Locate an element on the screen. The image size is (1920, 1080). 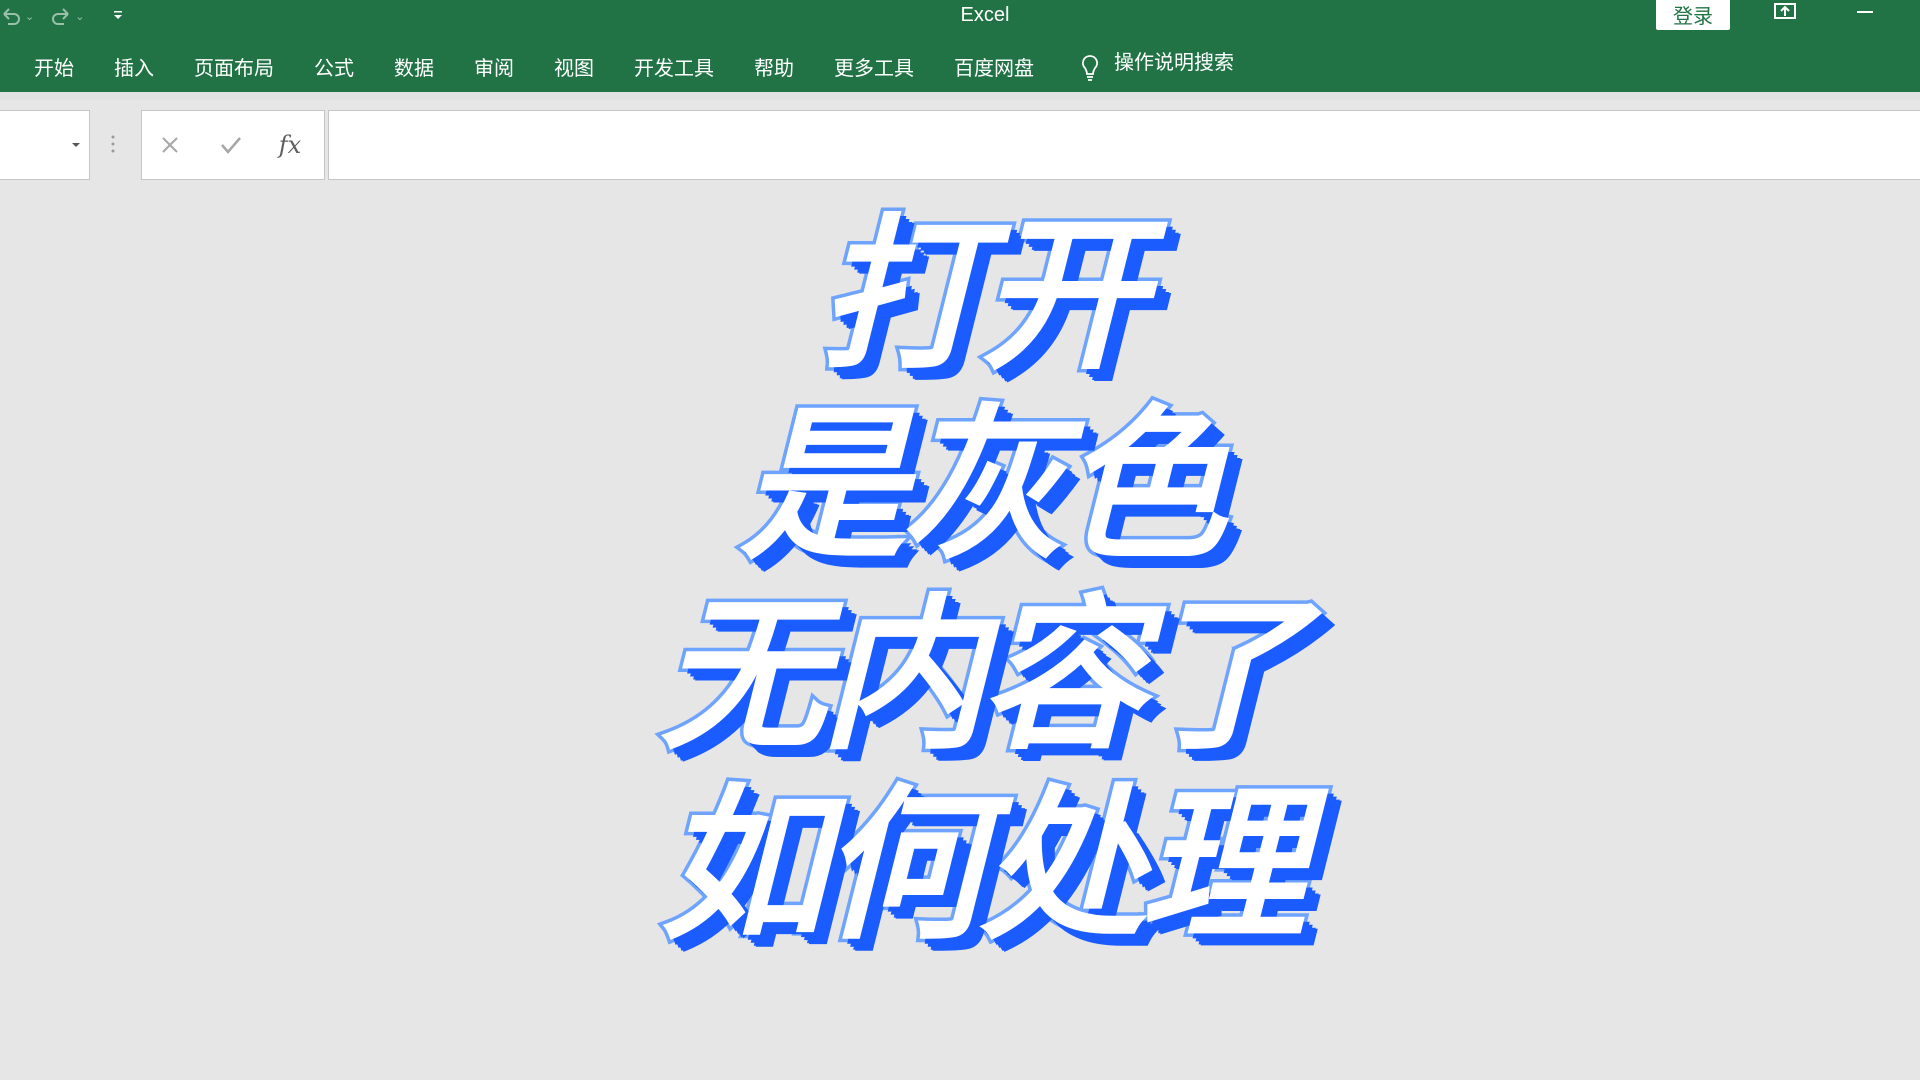
title-bar: ⌄ ⌄ Excel 登录 is located at coordinates (960, 16).